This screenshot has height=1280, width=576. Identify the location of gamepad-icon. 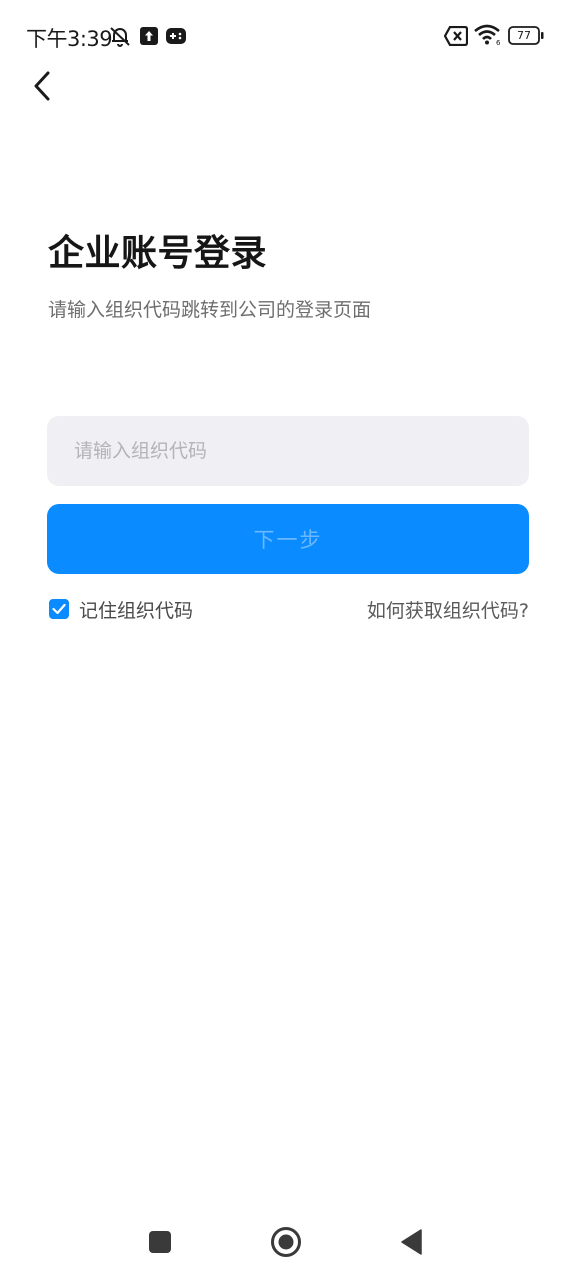
(176, 38).